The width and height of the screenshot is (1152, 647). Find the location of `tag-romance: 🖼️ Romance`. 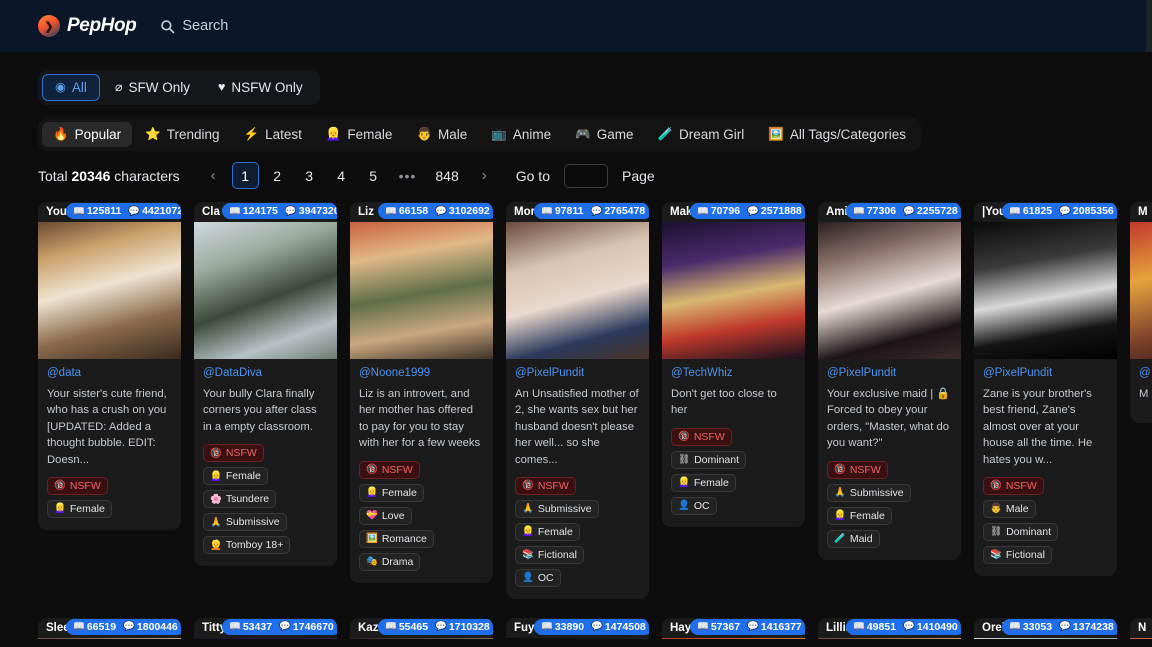

tag-romance: 🖼️ Romance is located at coordinates (396, 538).